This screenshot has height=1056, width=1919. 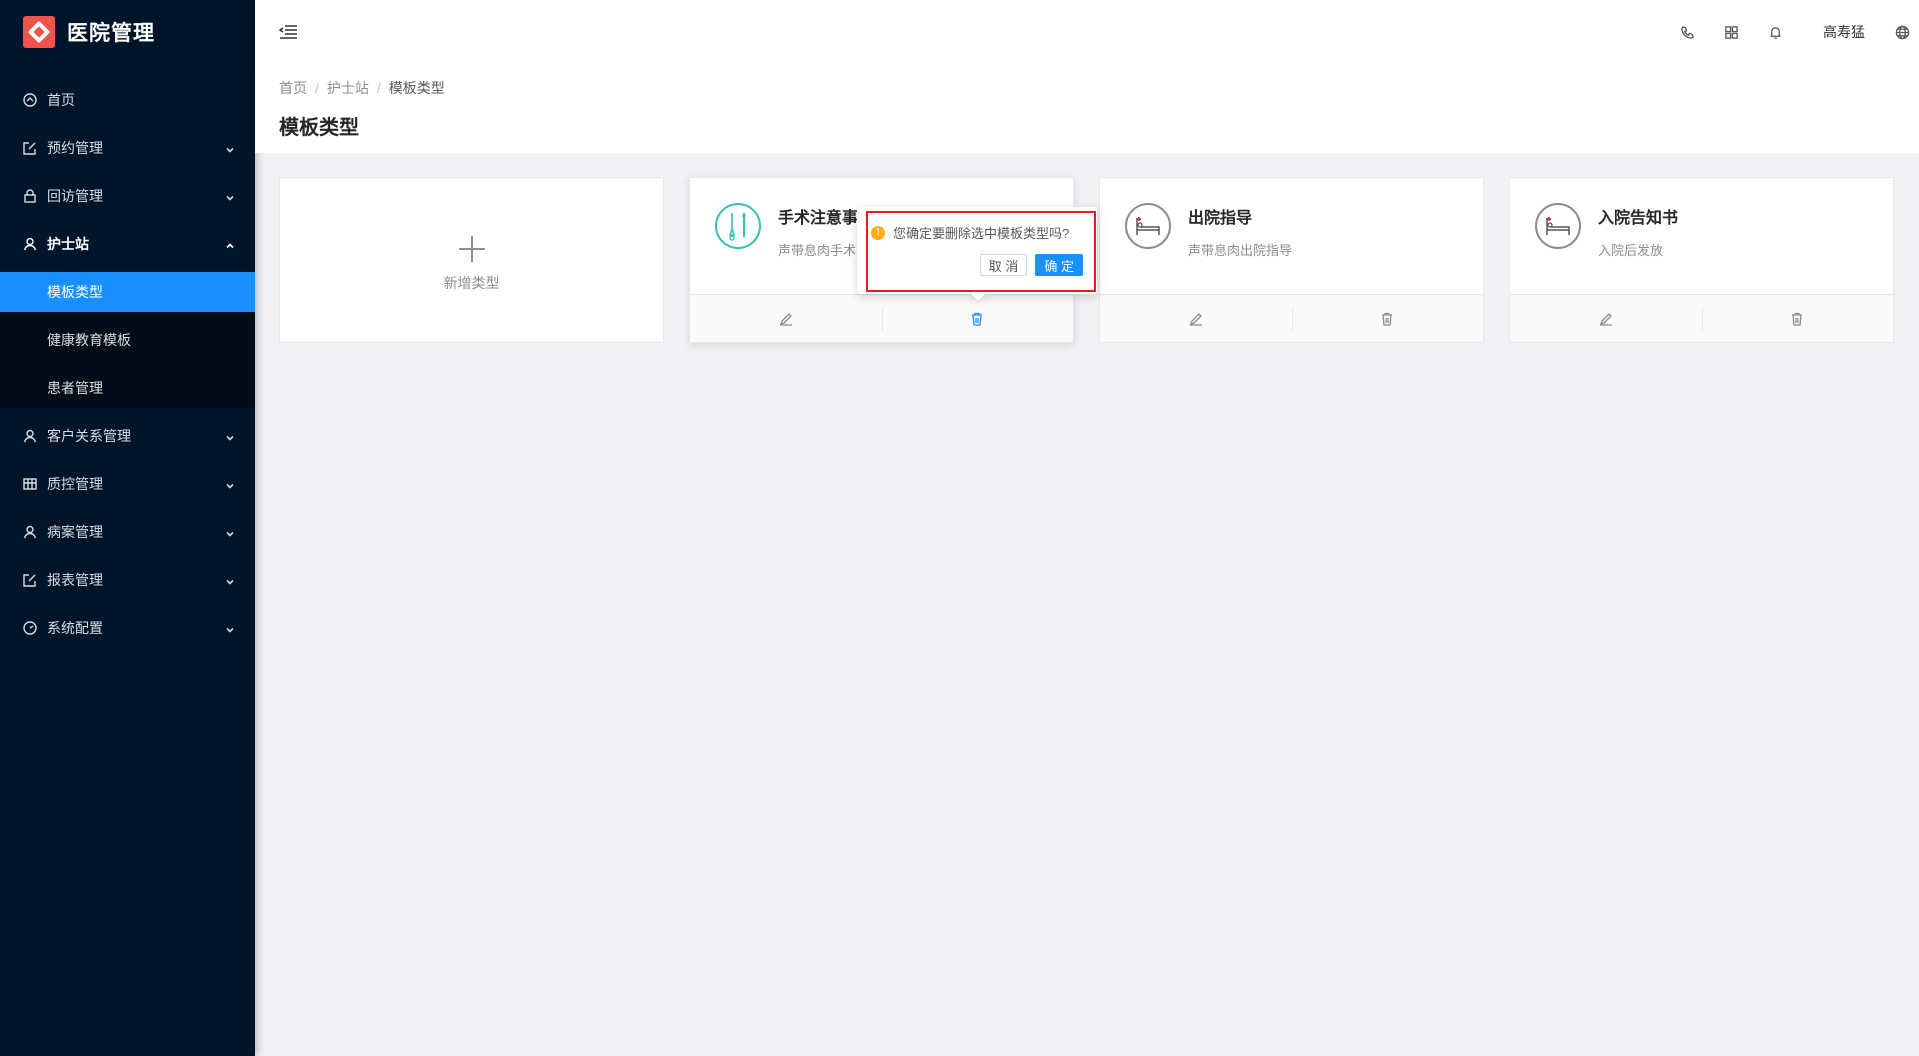 I want to click on sidebar-item-label: 报表管理, so click(x=75, y=580).